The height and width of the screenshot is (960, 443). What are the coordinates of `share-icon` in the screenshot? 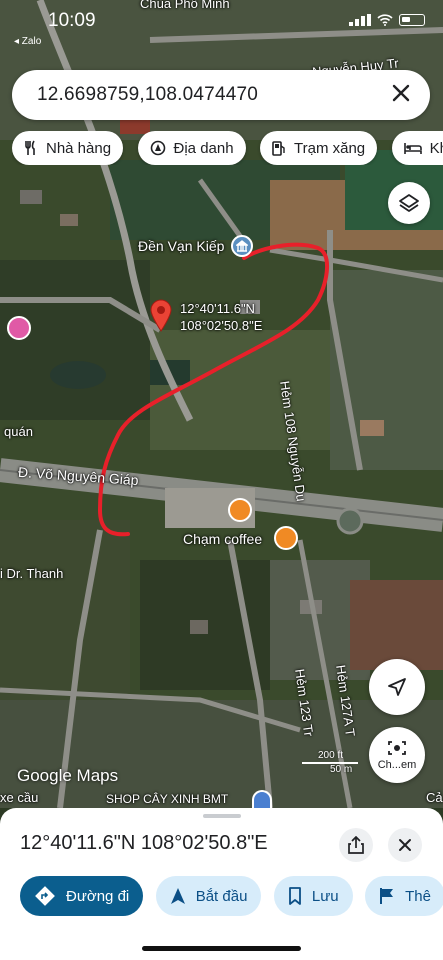 It's located at (356, 845).